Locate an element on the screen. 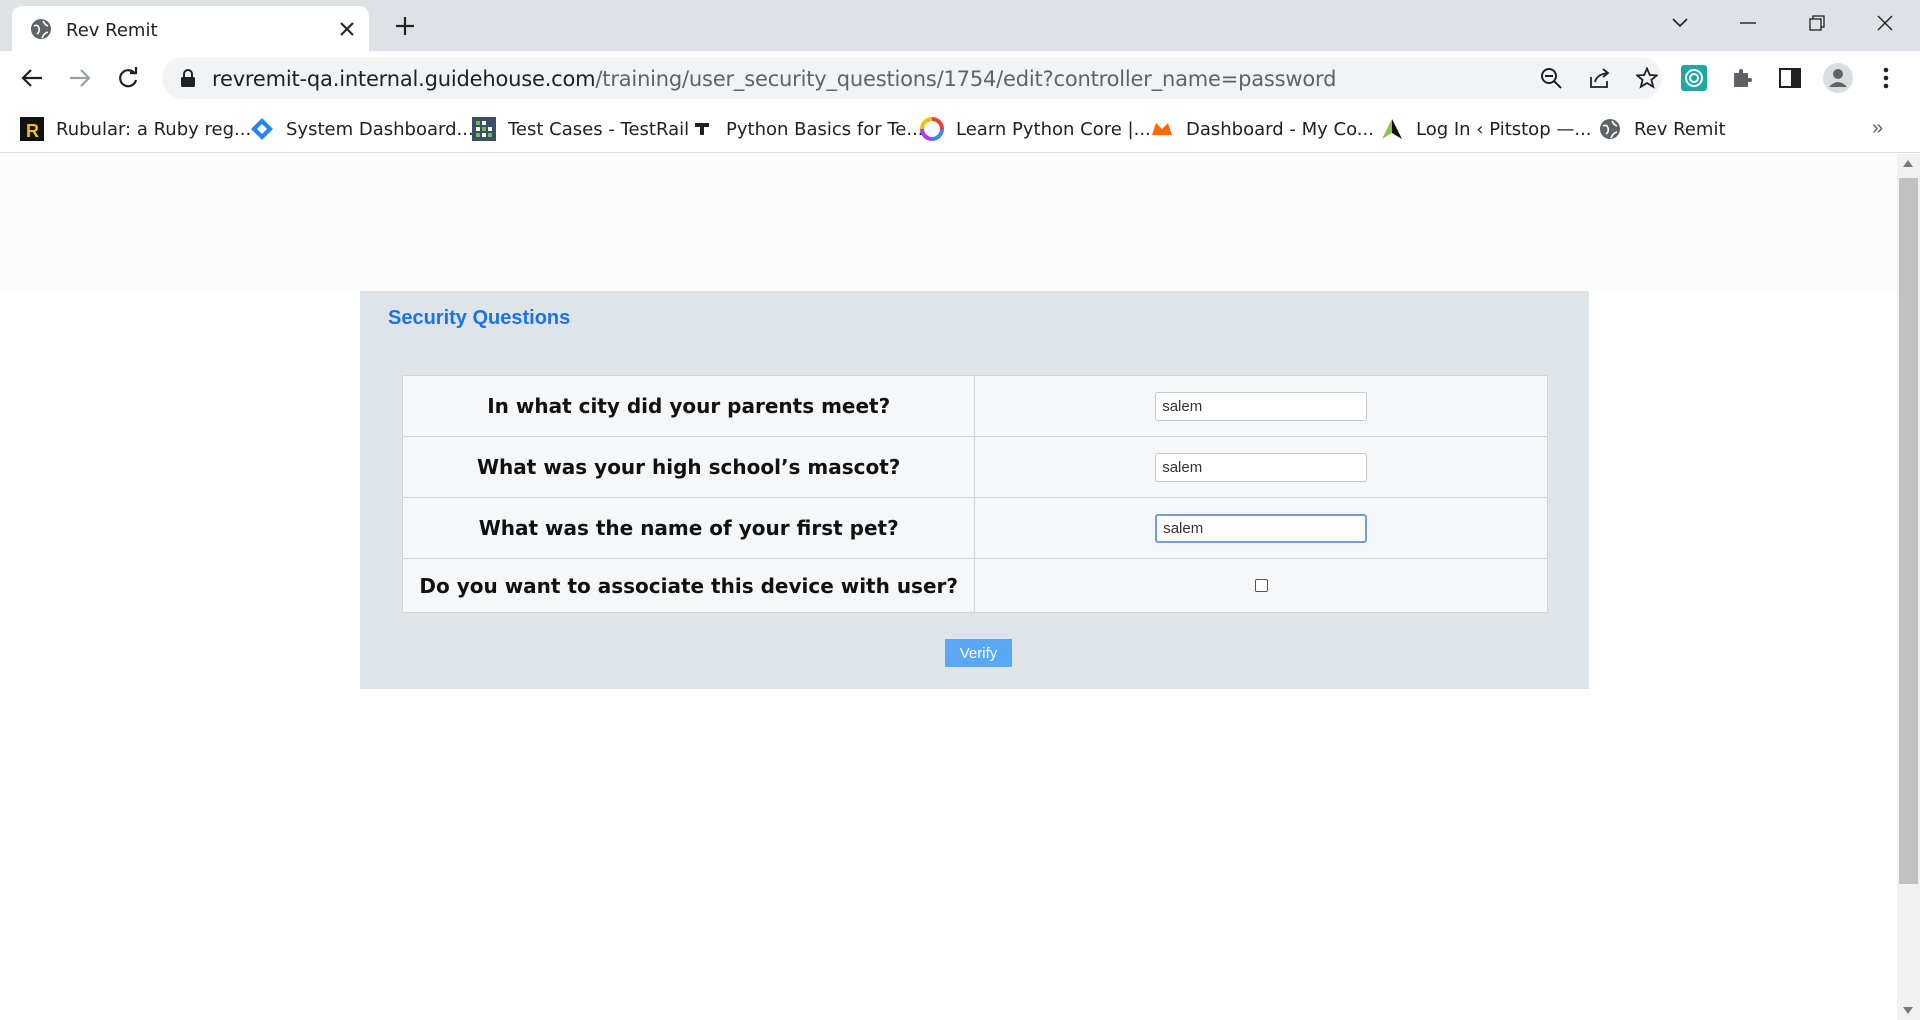 This screenshot has height=1020, width=1920. bookmark-item: Rev Remit is located at coordinates (1662, 129).